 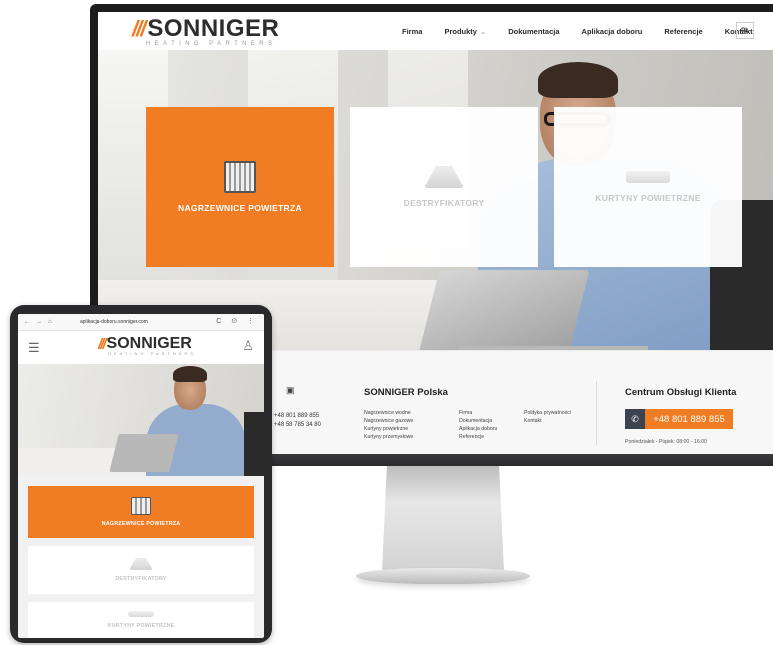 What do you see at coordinates (483, 31) in the screenshot?
I see `chevron-down-icon: ⌄` at bounding box center [483, 31].